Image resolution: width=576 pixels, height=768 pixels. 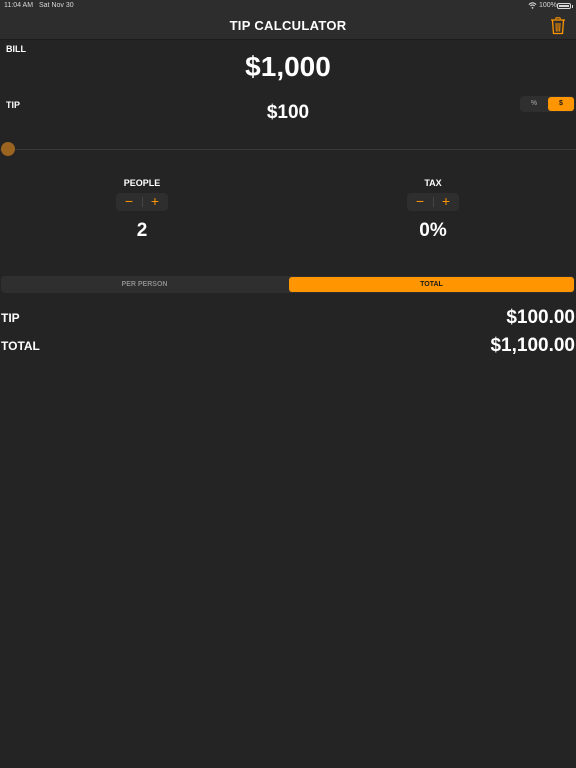 What do you see at coordinates (288, 67) in the screenshot?
I see `bill-amount-input: $1,000` at bounding box center [288, 67].